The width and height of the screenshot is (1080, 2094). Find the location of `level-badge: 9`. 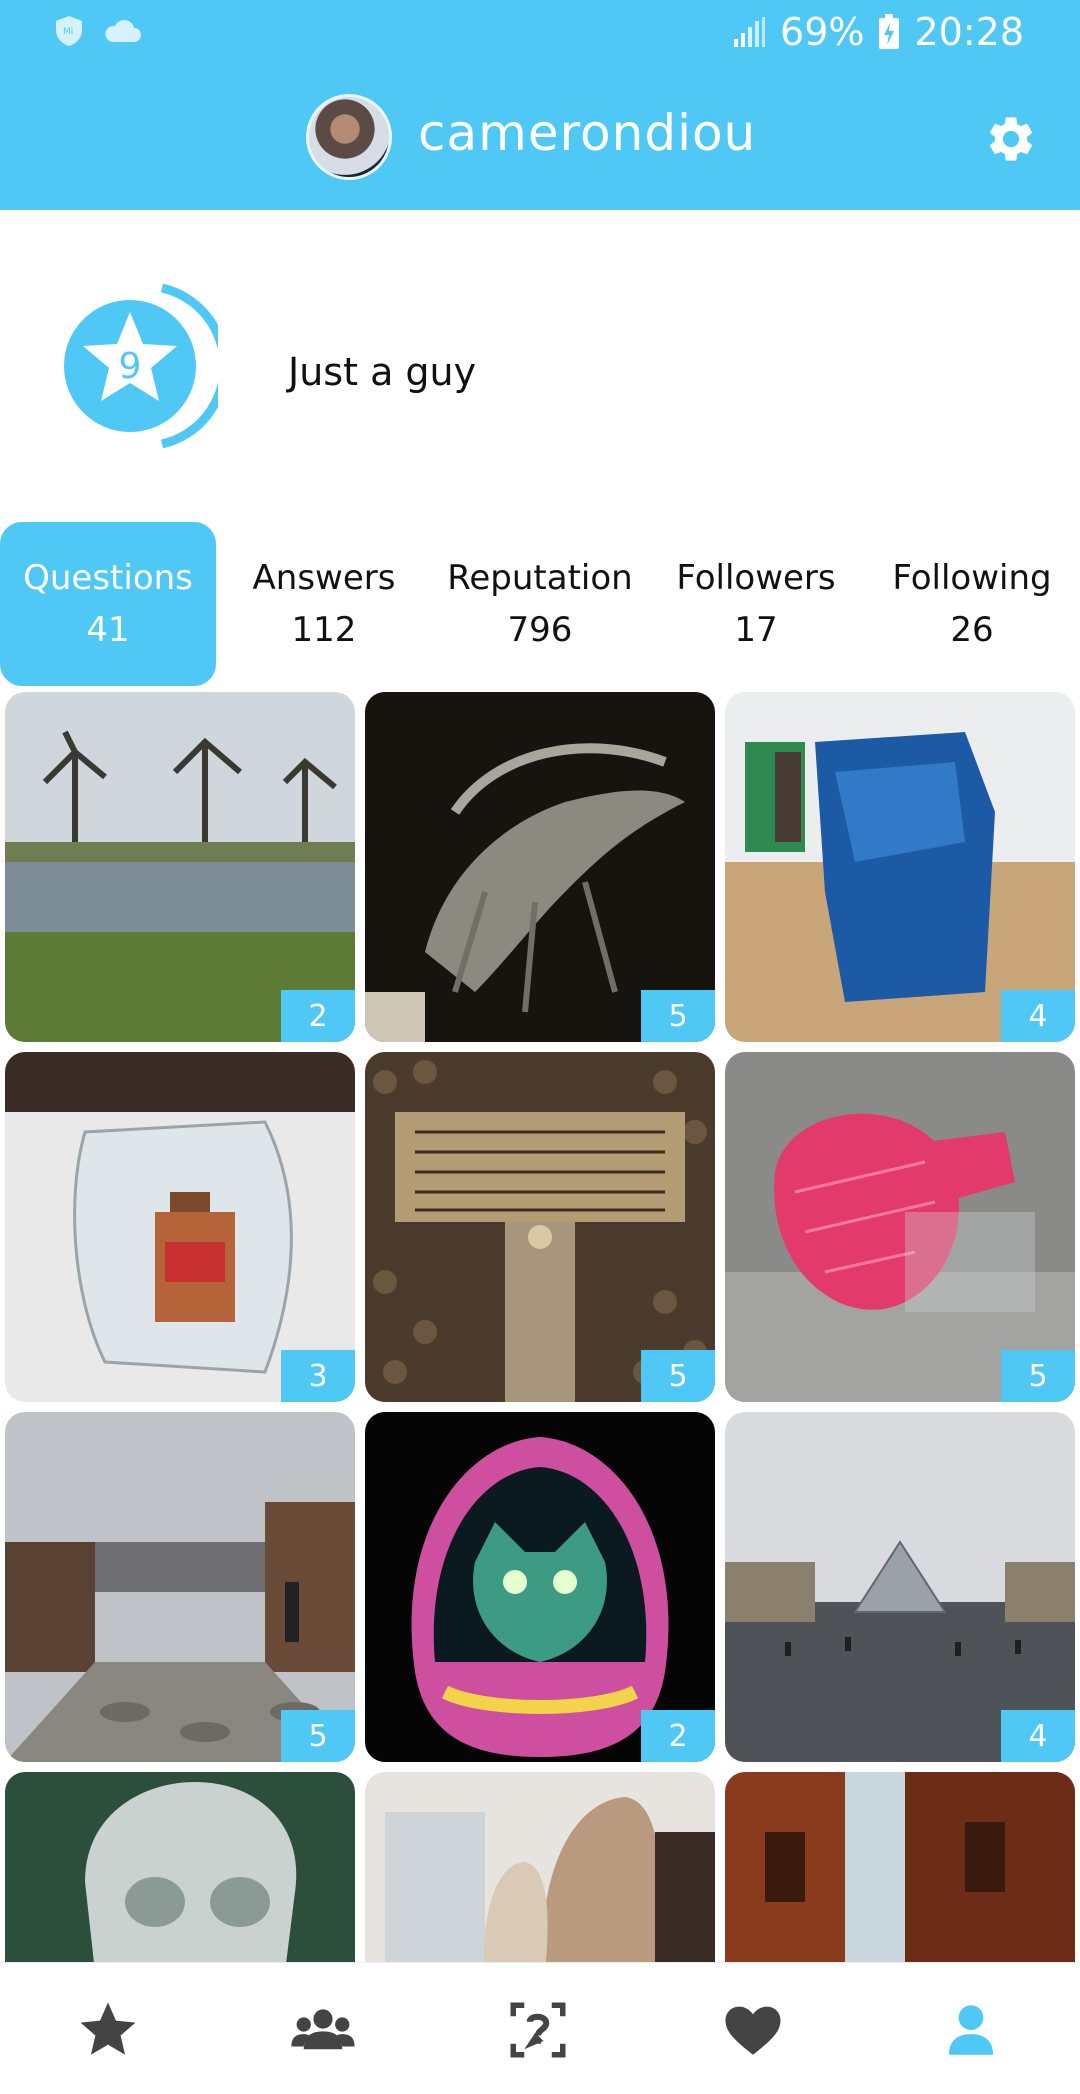

level-badge: 9 is located at coordinates (141, 366).